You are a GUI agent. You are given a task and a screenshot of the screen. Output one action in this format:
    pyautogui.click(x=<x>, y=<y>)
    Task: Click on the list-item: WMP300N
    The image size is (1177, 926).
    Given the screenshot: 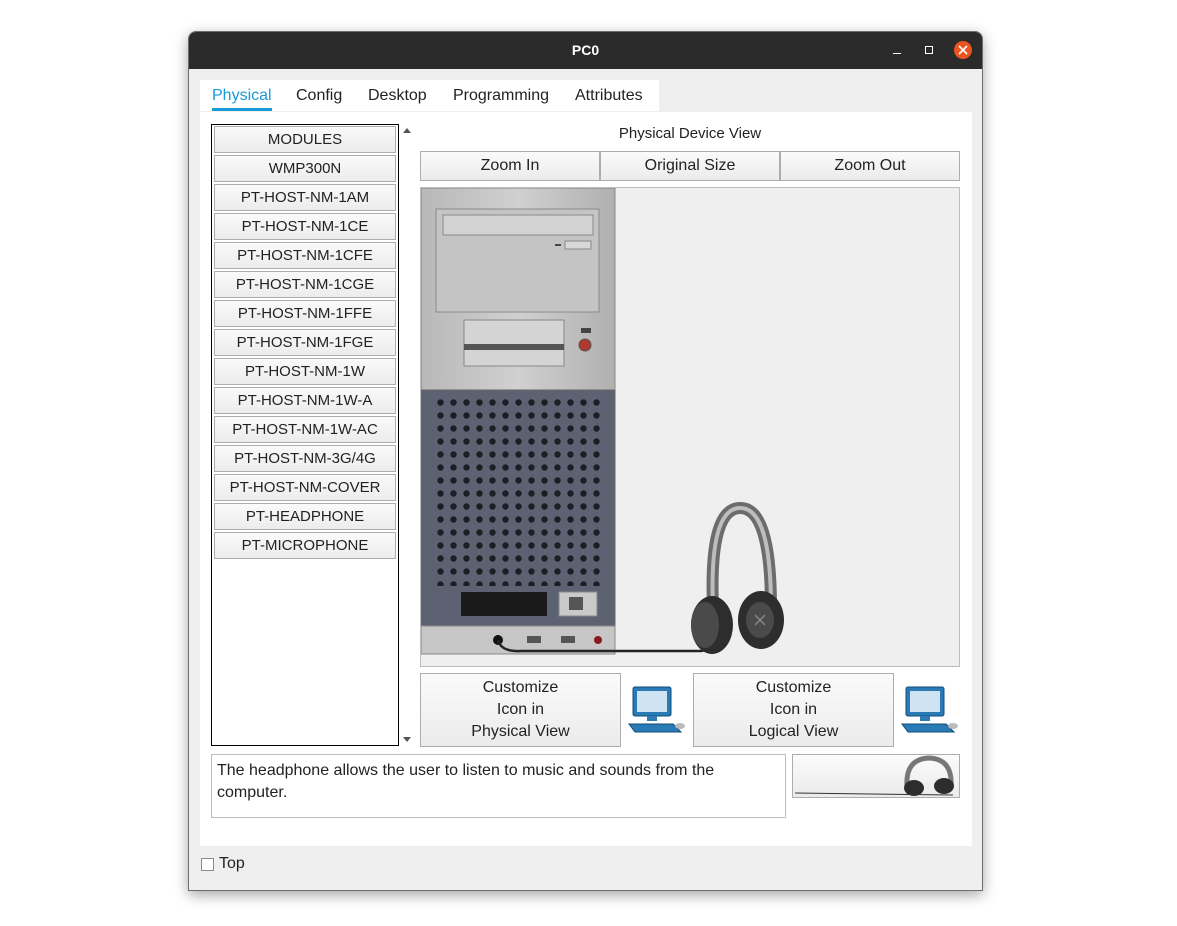 What is the action you would take?
    pyautogui.click(x=305, y=168)
    